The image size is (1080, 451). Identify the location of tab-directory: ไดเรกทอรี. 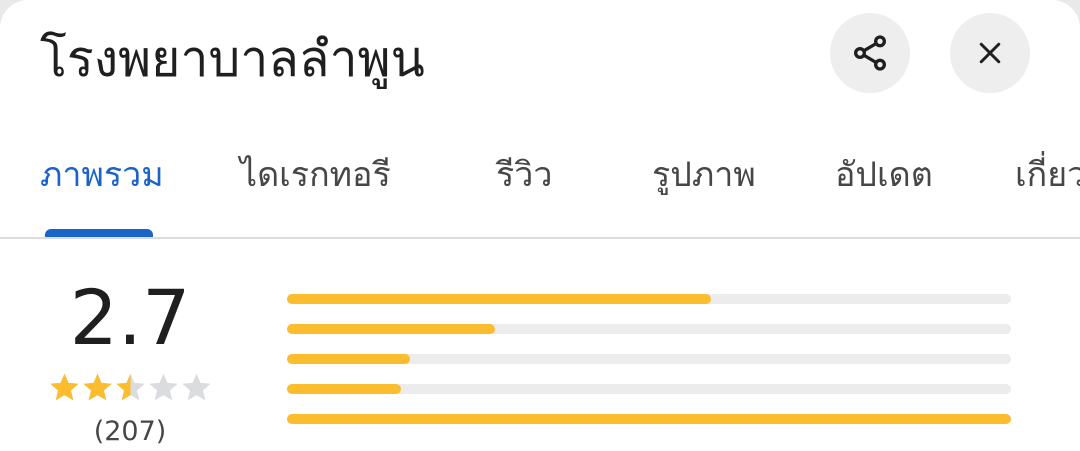
(315, 175).